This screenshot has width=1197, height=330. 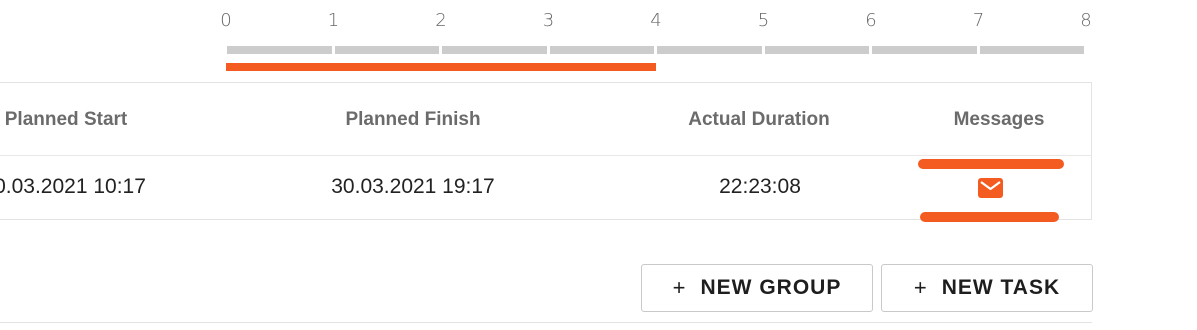 I want to click on mail-icon, so click(x=990, y=188).